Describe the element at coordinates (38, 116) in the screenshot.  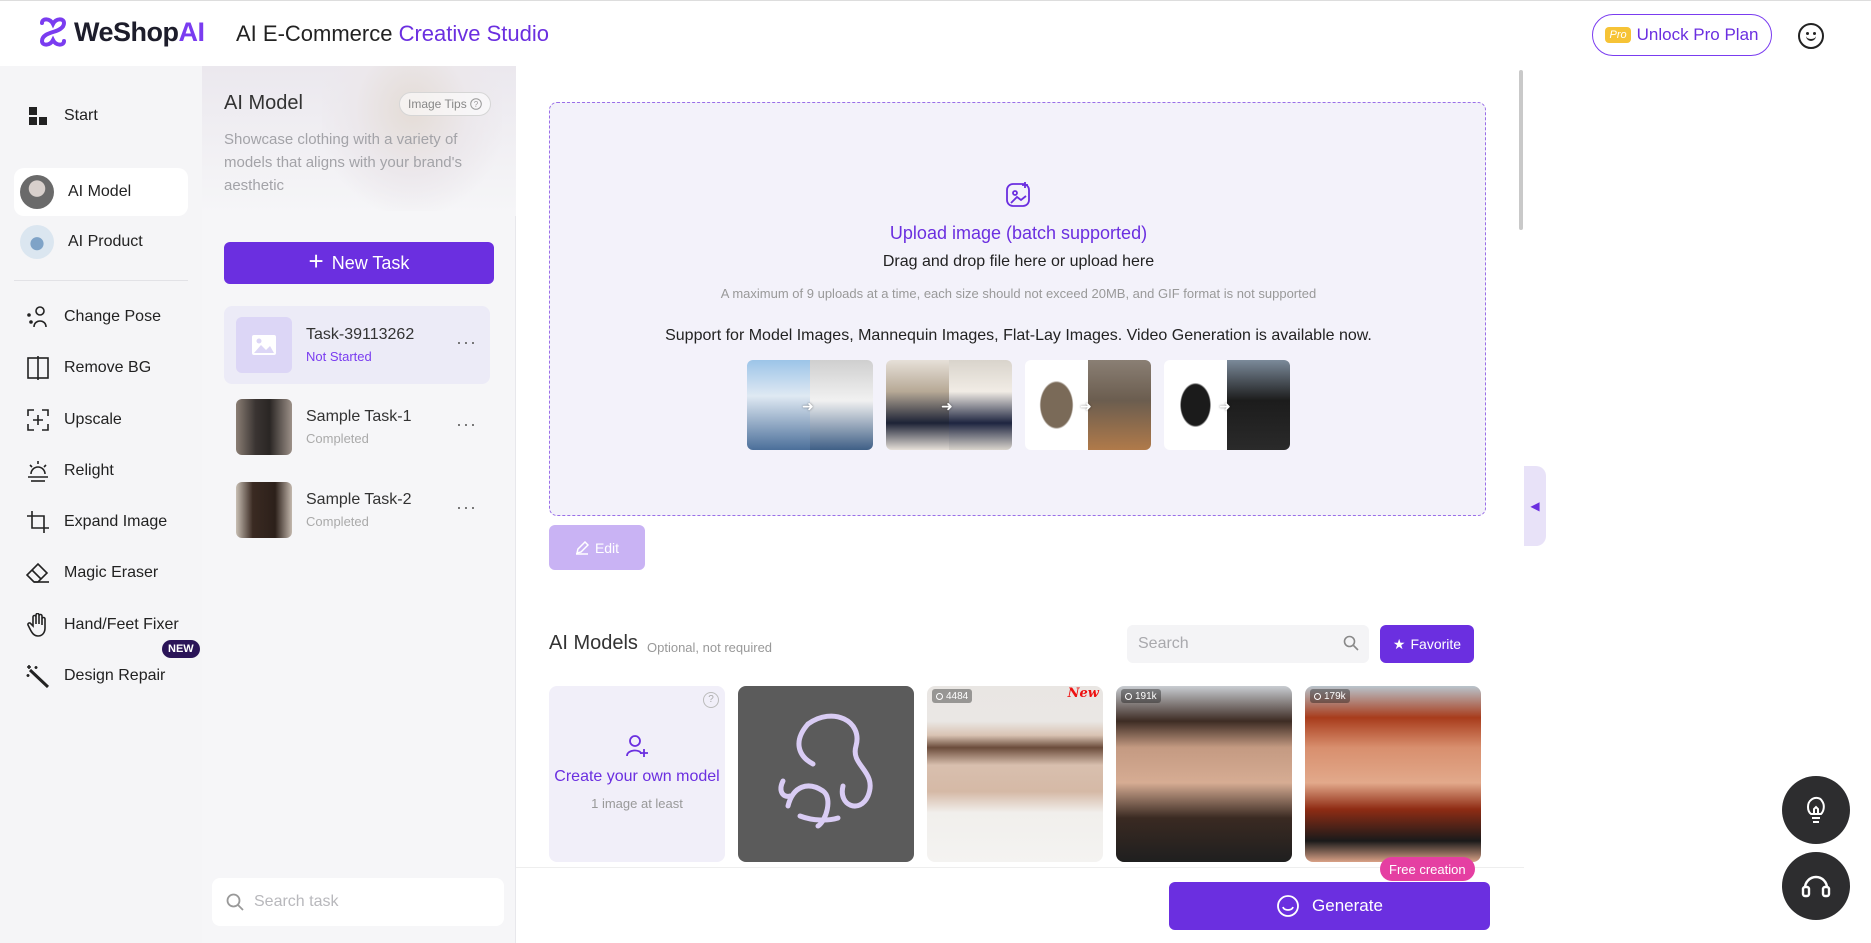
I see `grid-icon` at that location.